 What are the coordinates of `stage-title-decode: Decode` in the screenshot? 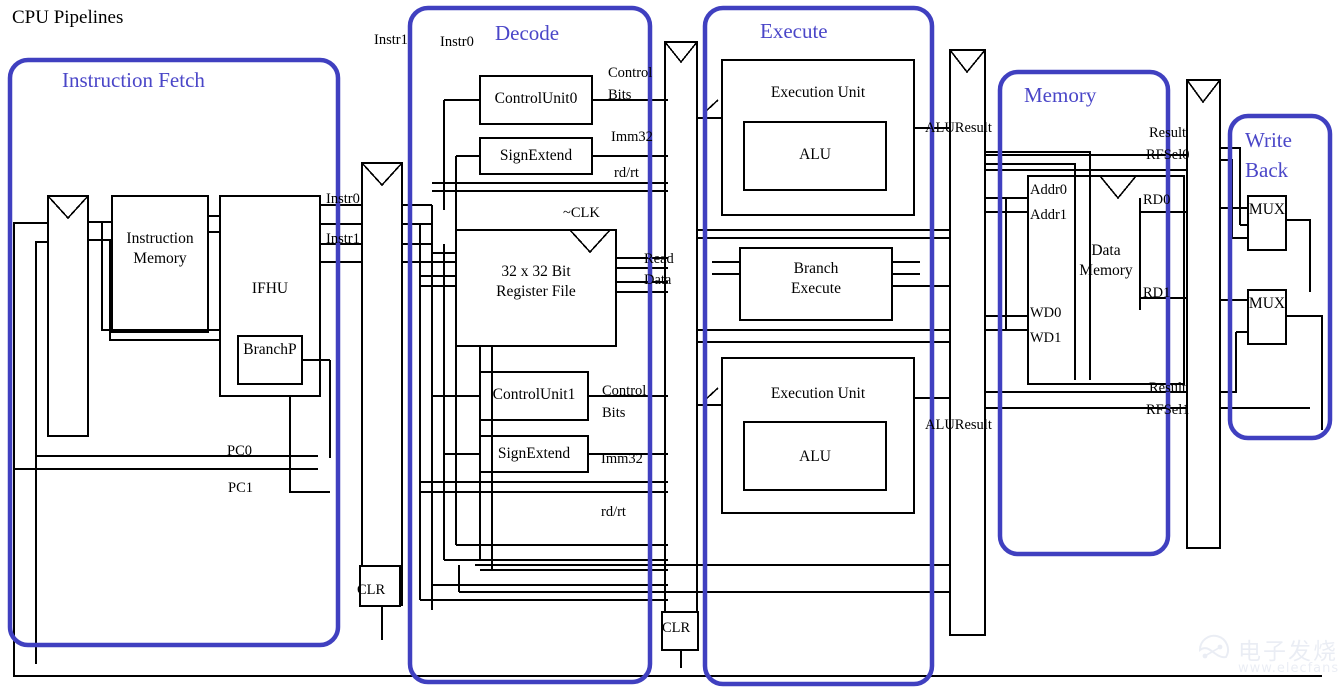 It's located at (527, 33).